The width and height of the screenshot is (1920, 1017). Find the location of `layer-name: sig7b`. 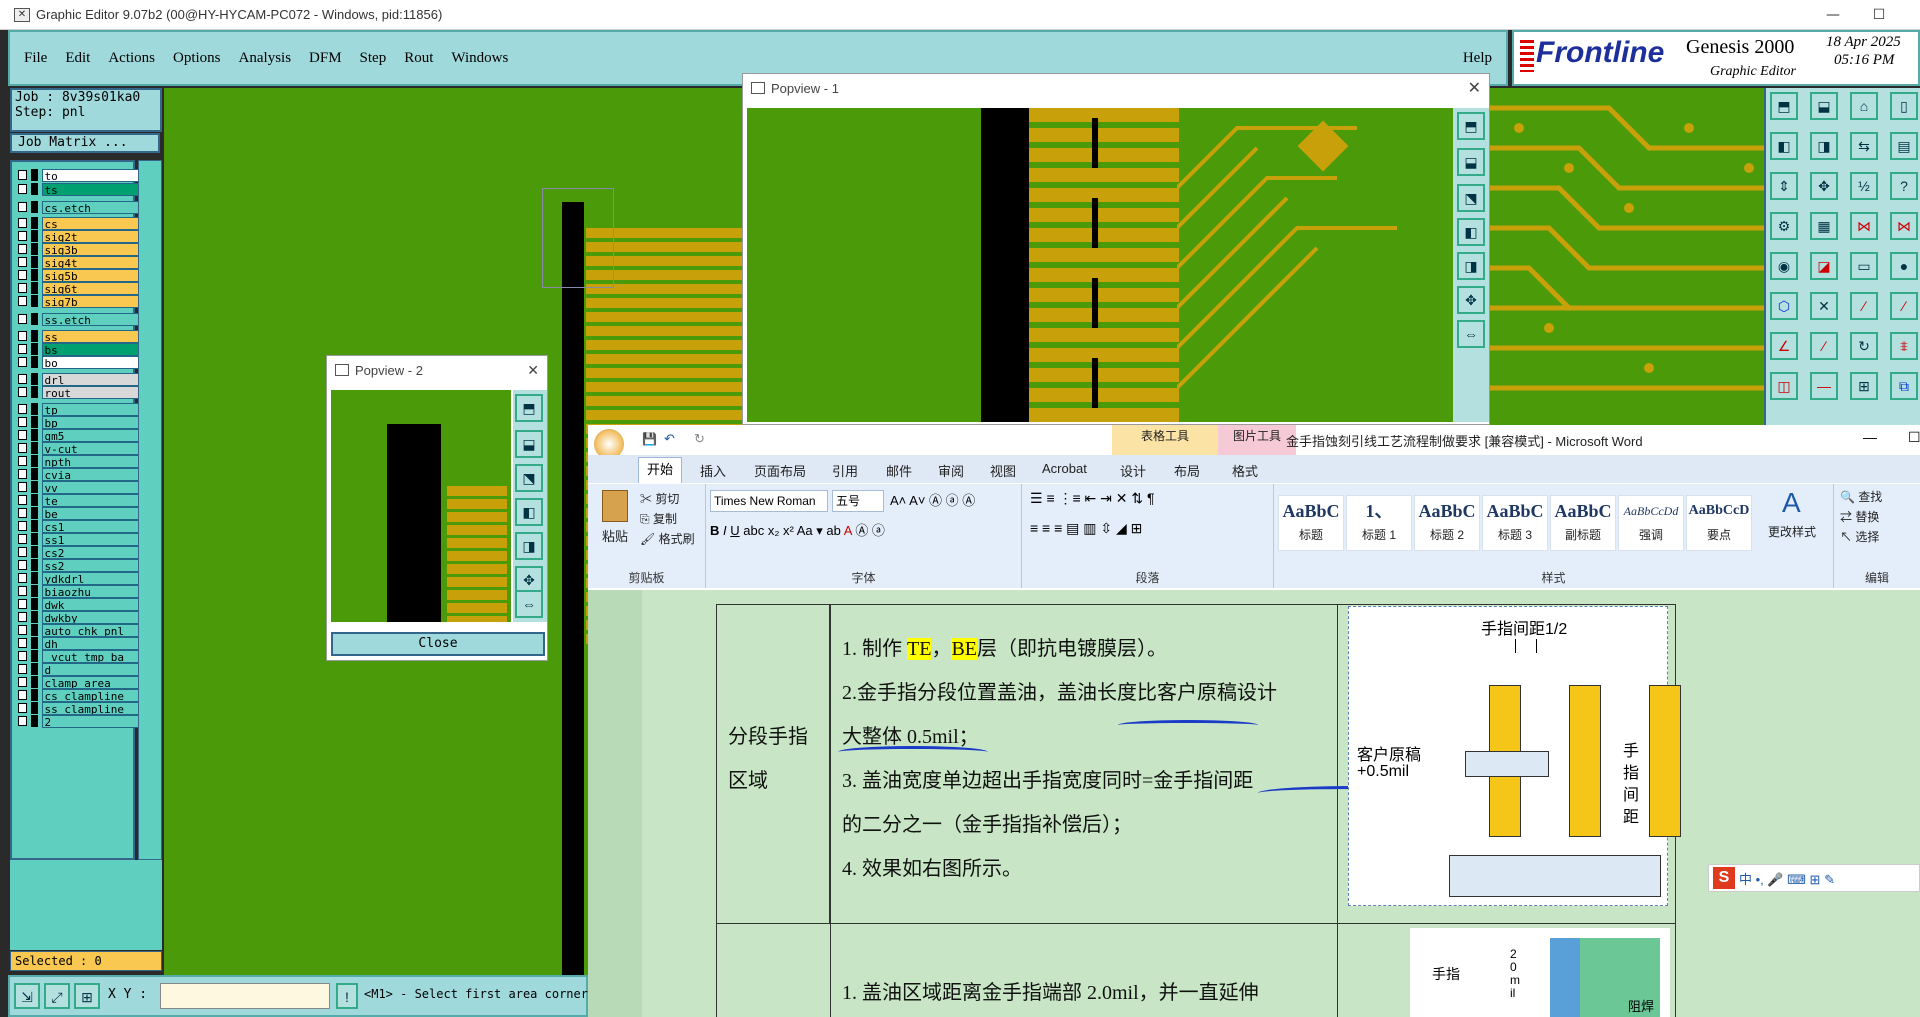

layer-name: sig7b is located at coordinates (91, 301).